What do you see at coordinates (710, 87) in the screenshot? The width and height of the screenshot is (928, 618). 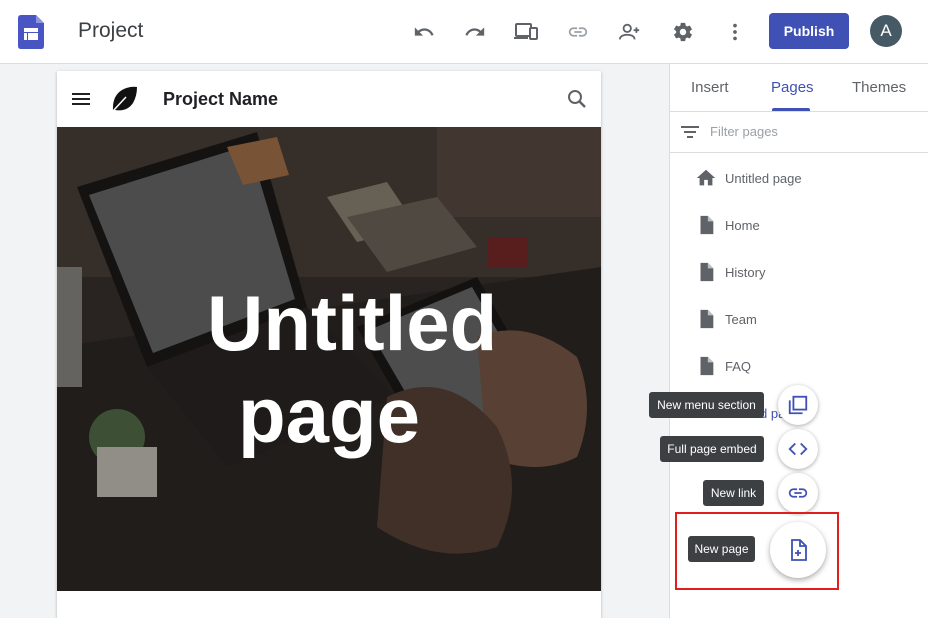 I see `tab-insert: Insert` at bounding box center [710, 87].